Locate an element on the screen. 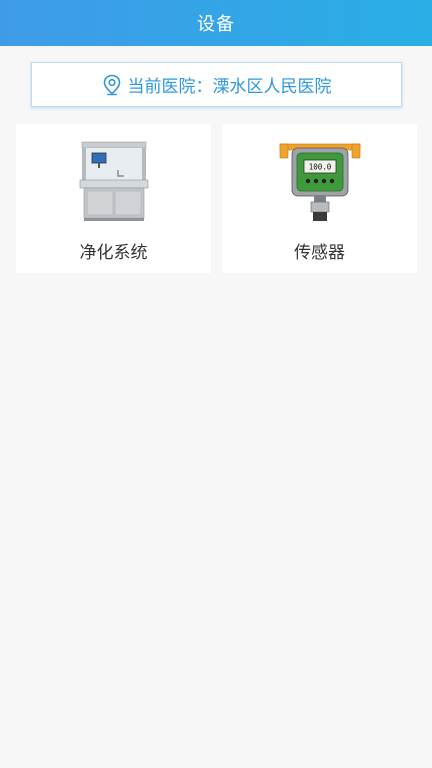 This screenshot has width=432, height=768. hospital-prefix: 当前医院： is located at coordinates (170, 87).